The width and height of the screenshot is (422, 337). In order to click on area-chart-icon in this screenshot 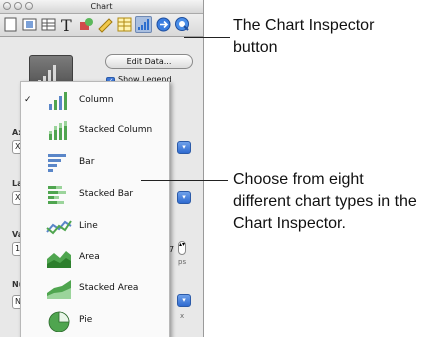, I will do `click(59, 259)`.